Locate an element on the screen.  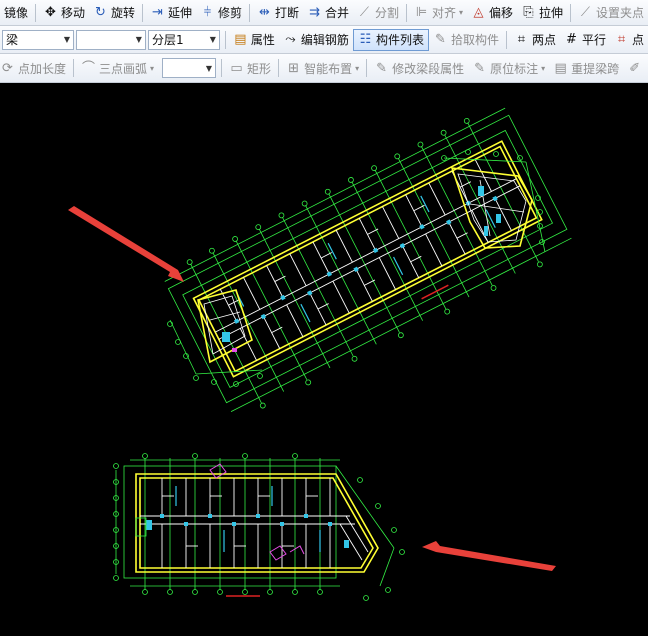
parallel-button: # 平行 is located at coordinates (585, 40).